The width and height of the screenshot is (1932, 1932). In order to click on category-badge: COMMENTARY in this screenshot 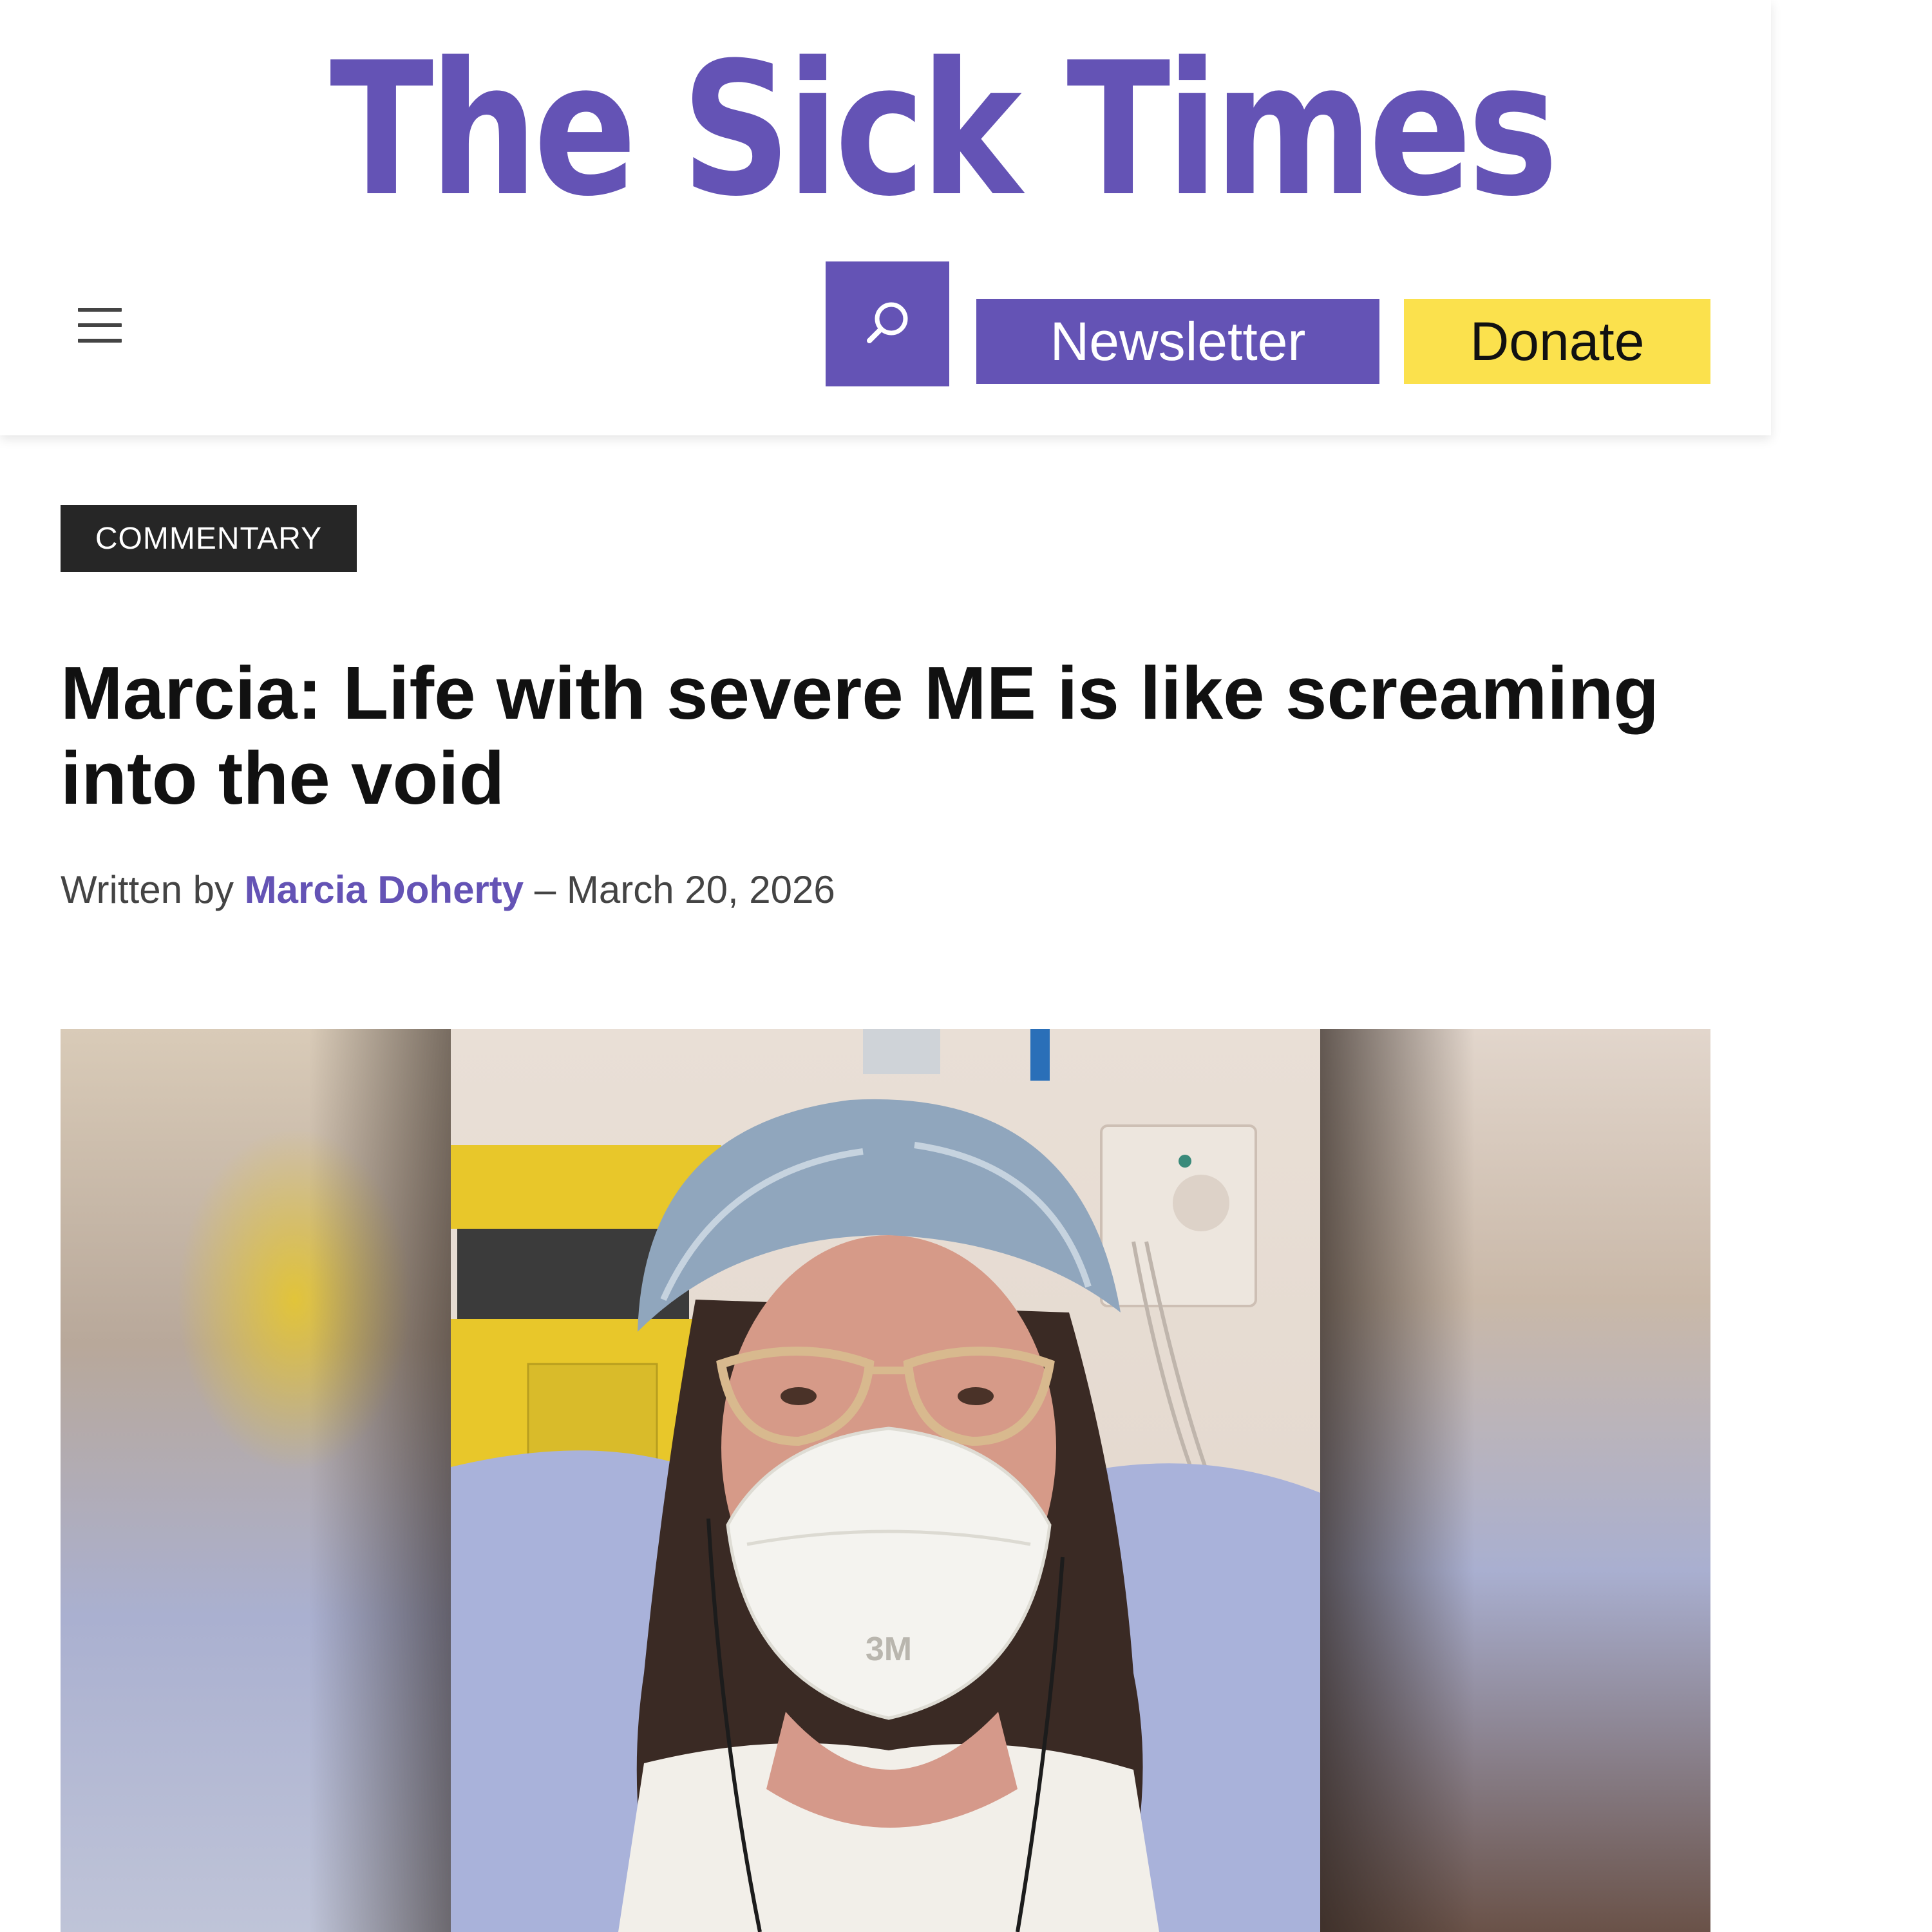, I will do `click(209, 538)`.